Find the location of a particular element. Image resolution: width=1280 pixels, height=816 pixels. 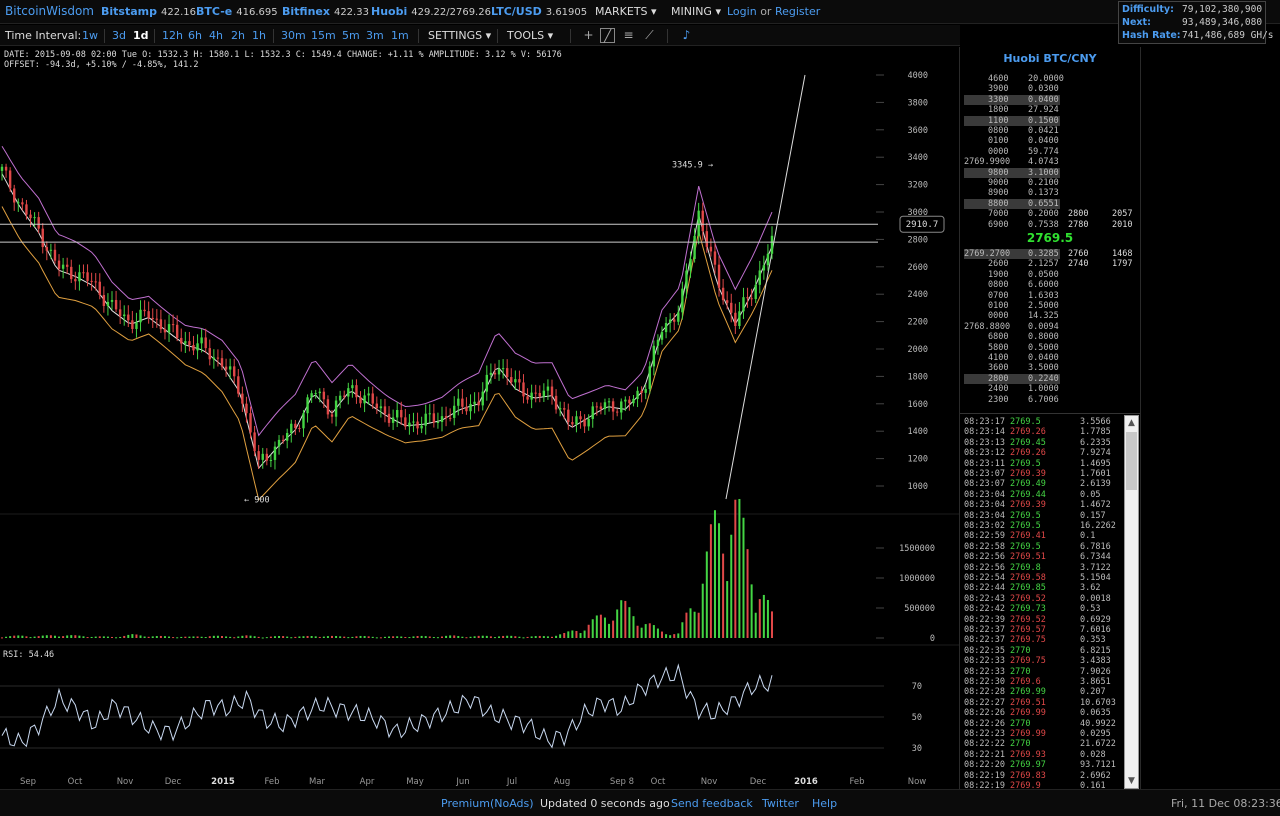

orderbook-title: Huobi BTC/CNY is located at coordinates (1050, 58).